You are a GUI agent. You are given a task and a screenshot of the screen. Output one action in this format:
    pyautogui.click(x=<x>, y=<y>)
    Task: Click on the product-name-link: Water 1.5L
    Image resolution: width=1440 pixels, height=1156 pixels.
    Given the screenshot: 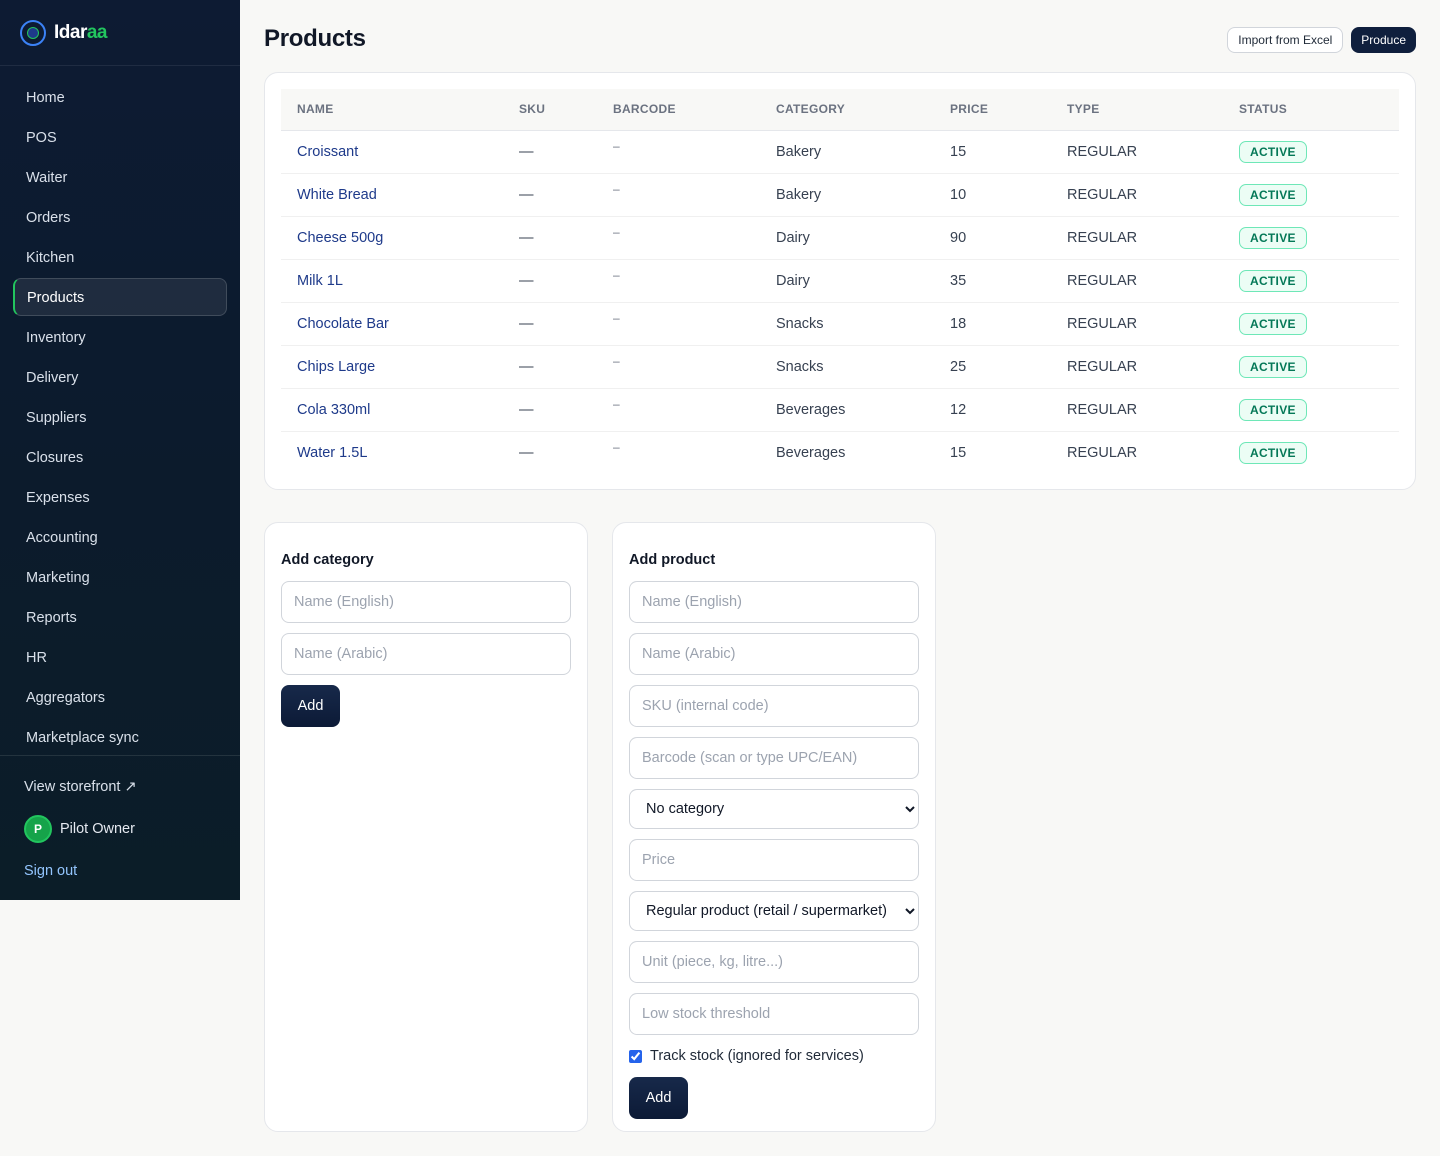 What is the action you would take?
    pyautogui.click(x=332, y=453)
    